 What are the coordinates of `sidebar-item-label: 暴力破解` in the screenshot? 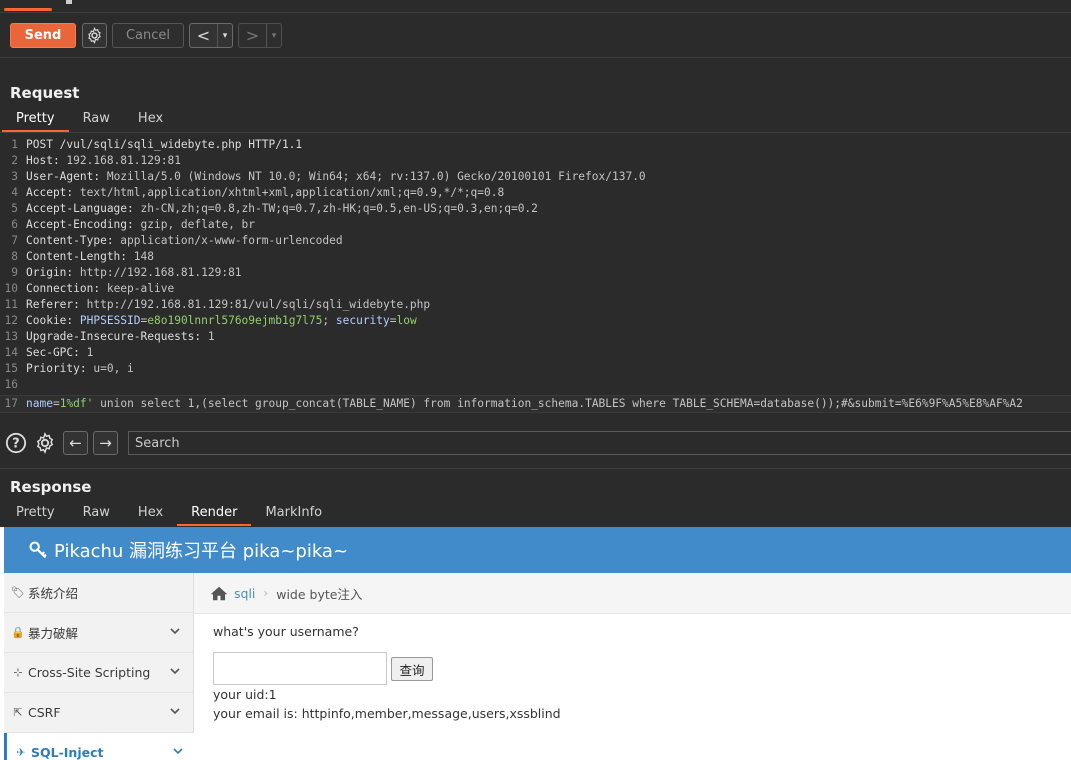 It's located at (53, 633).